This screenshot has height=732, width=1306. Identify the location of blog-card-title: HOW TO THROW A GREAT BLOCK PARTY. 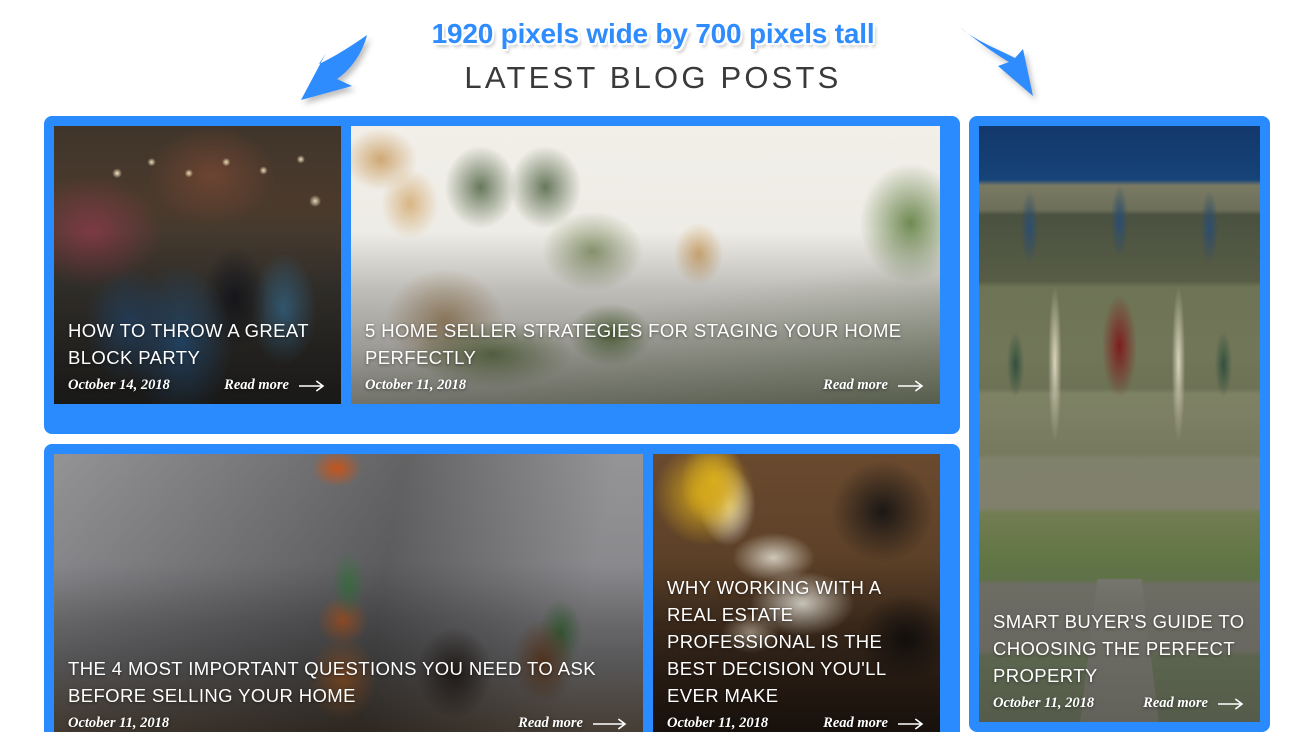
(188, 344).